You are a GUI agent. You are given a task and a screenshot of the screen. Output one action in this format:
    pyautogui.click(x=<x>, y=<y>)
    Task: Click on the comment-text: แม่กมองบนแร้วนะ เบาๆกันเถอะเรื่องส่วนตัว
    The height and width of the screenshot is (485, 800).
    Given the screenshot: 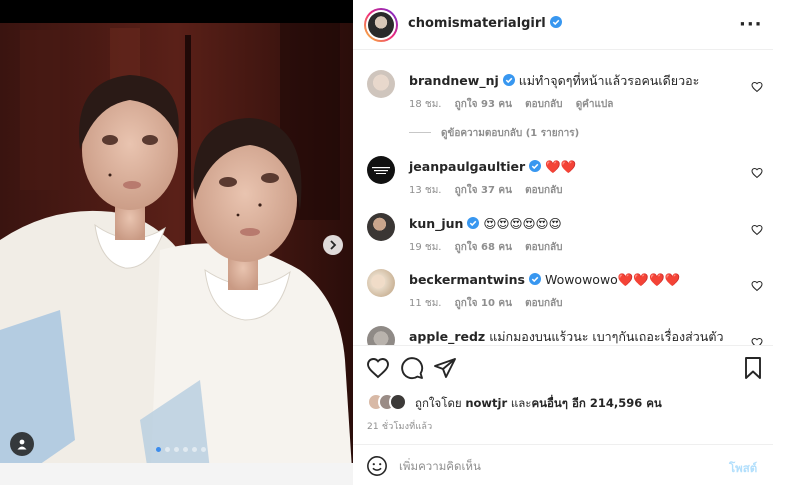 What is the action you would take?
    pyautogui.click(x=606, y=336)
    